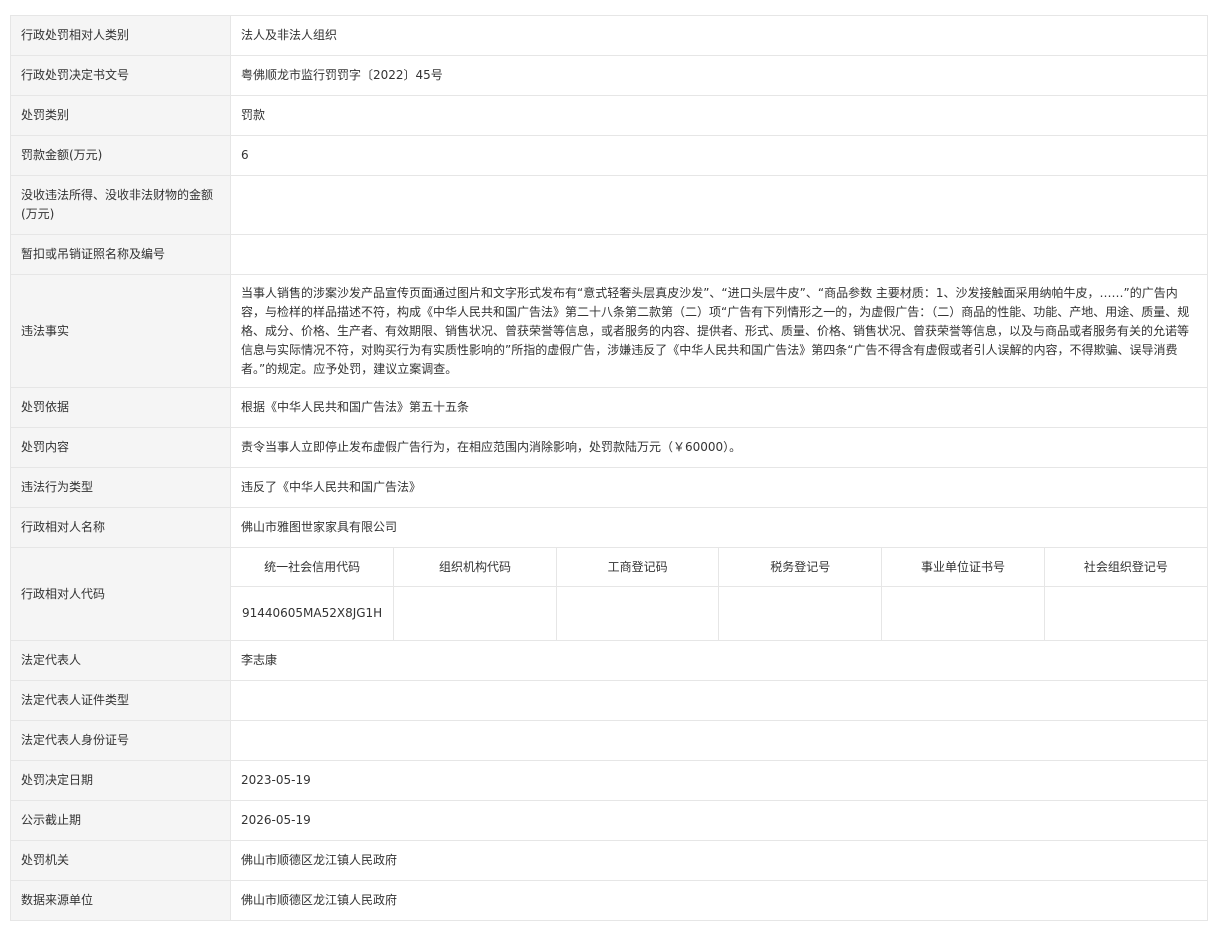 Image resolution: width=1212 pixels, height=926 pixels. Describe the element at coordinates (120, 820) in the screenshot. I see `row-label-publicity-deadline: 公示截止期` at that location.